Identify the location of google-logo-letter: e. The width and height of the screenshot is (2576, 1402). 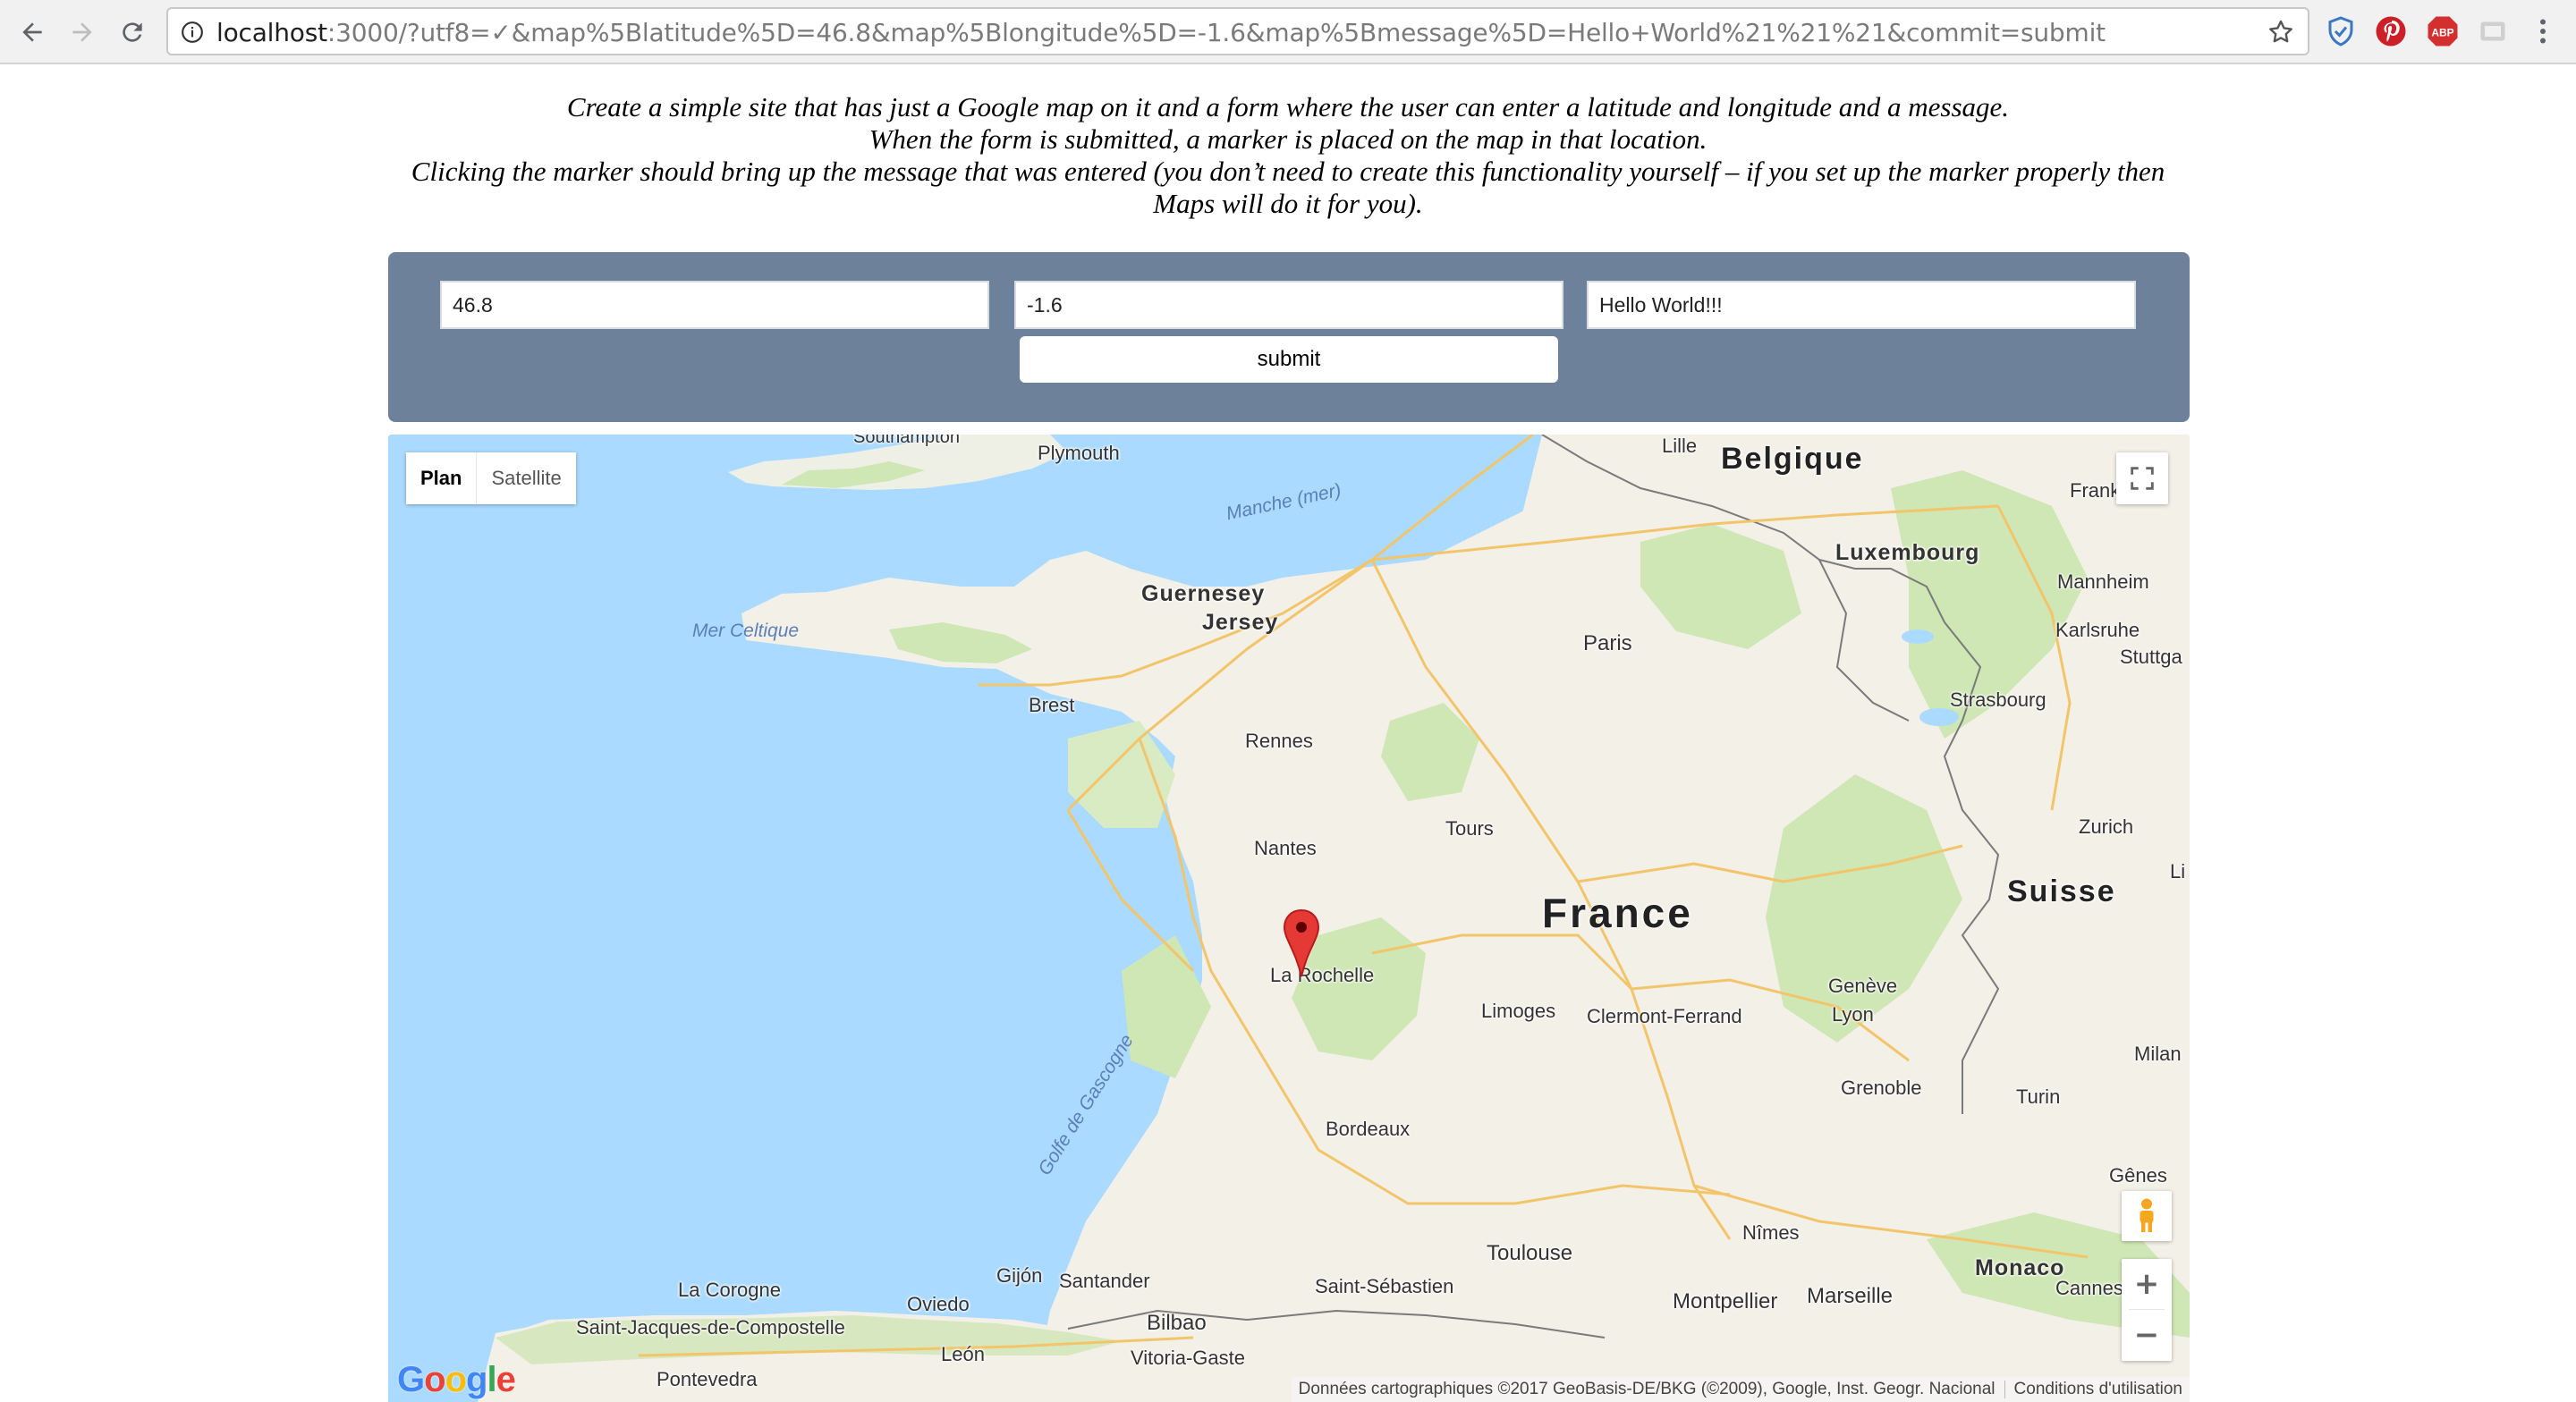
(506, 1379).